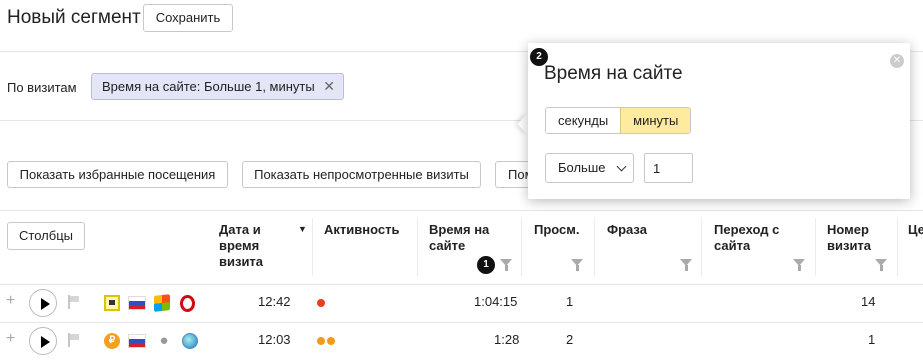 This screenshot has height=364, width=923. What do you see at coordinates (46, 236) in the screenshot?
I see `columns-button: Столбцы` at bounding box center [46, 236].